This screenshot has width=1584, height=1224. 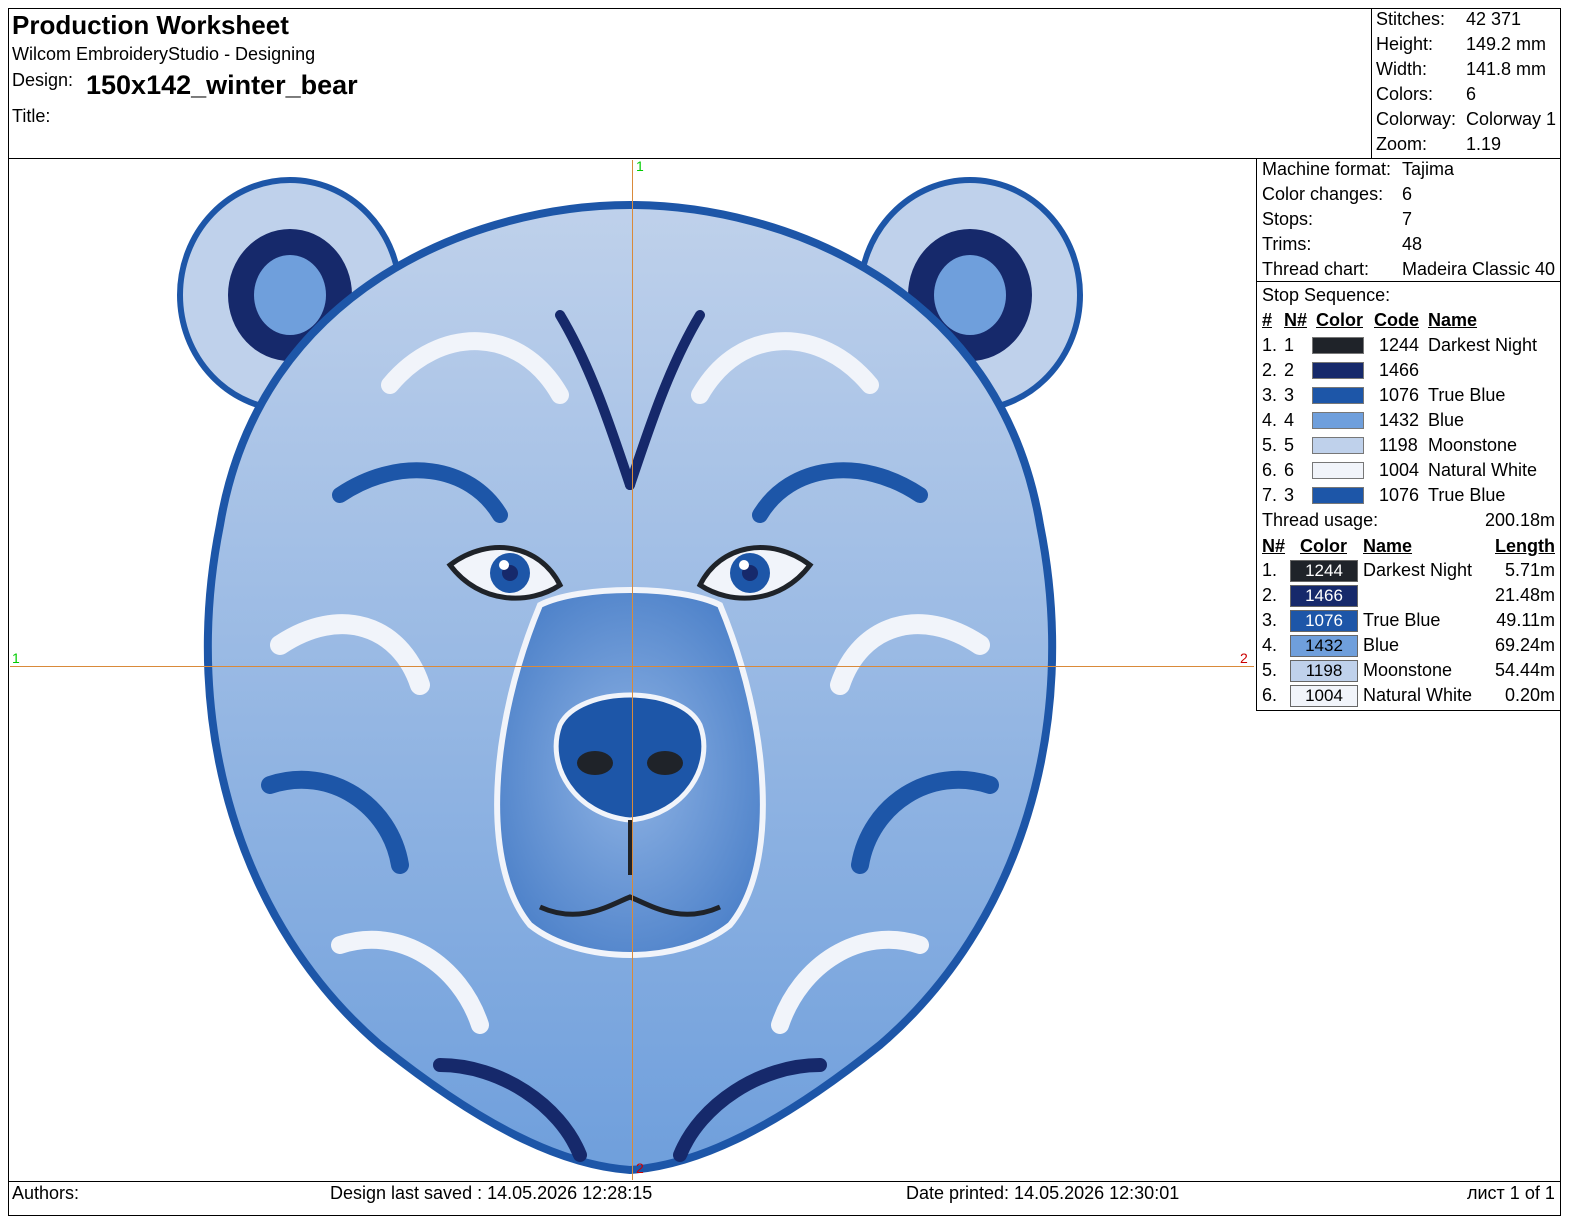 What do you see at coordinates (1428, 169) in the screenshot?
I see `machine-value: Tajima` at bounding box center [1428, 169].